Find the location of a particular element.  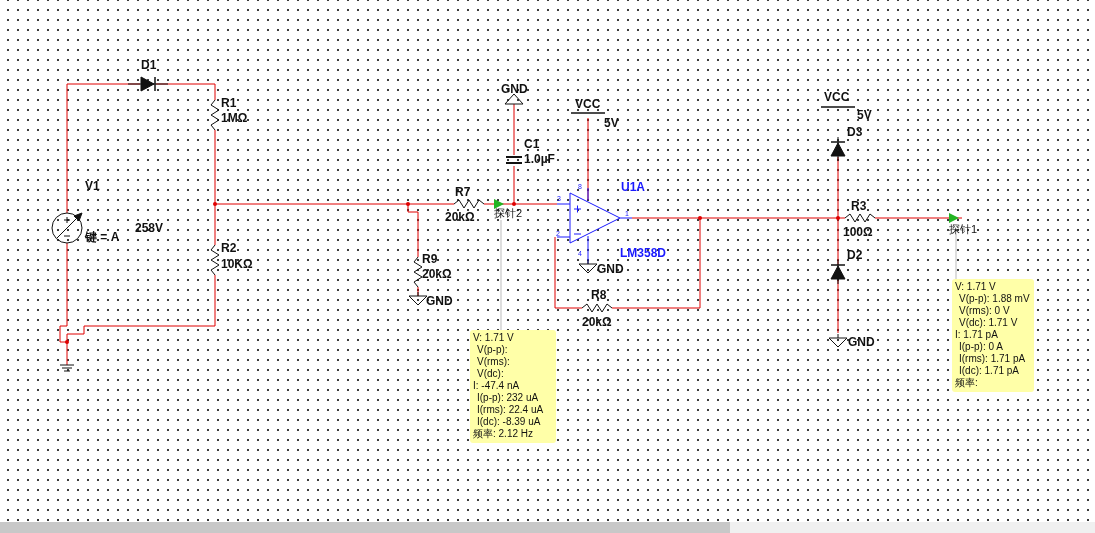

component-value: 258V is located at coordinates (149, 228).